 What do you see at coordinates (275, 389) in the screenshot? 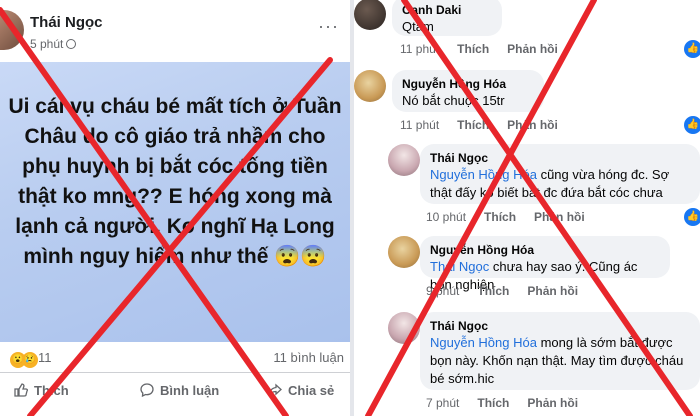
I see `share-icon` at bounding box center [275, 389].